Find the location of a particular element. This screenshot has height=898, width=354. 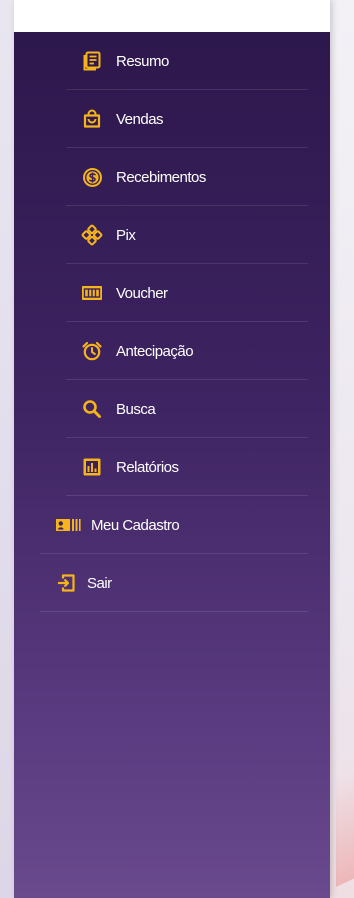

sidebar-item-busca: Busca is located at coordinates (172, 409).